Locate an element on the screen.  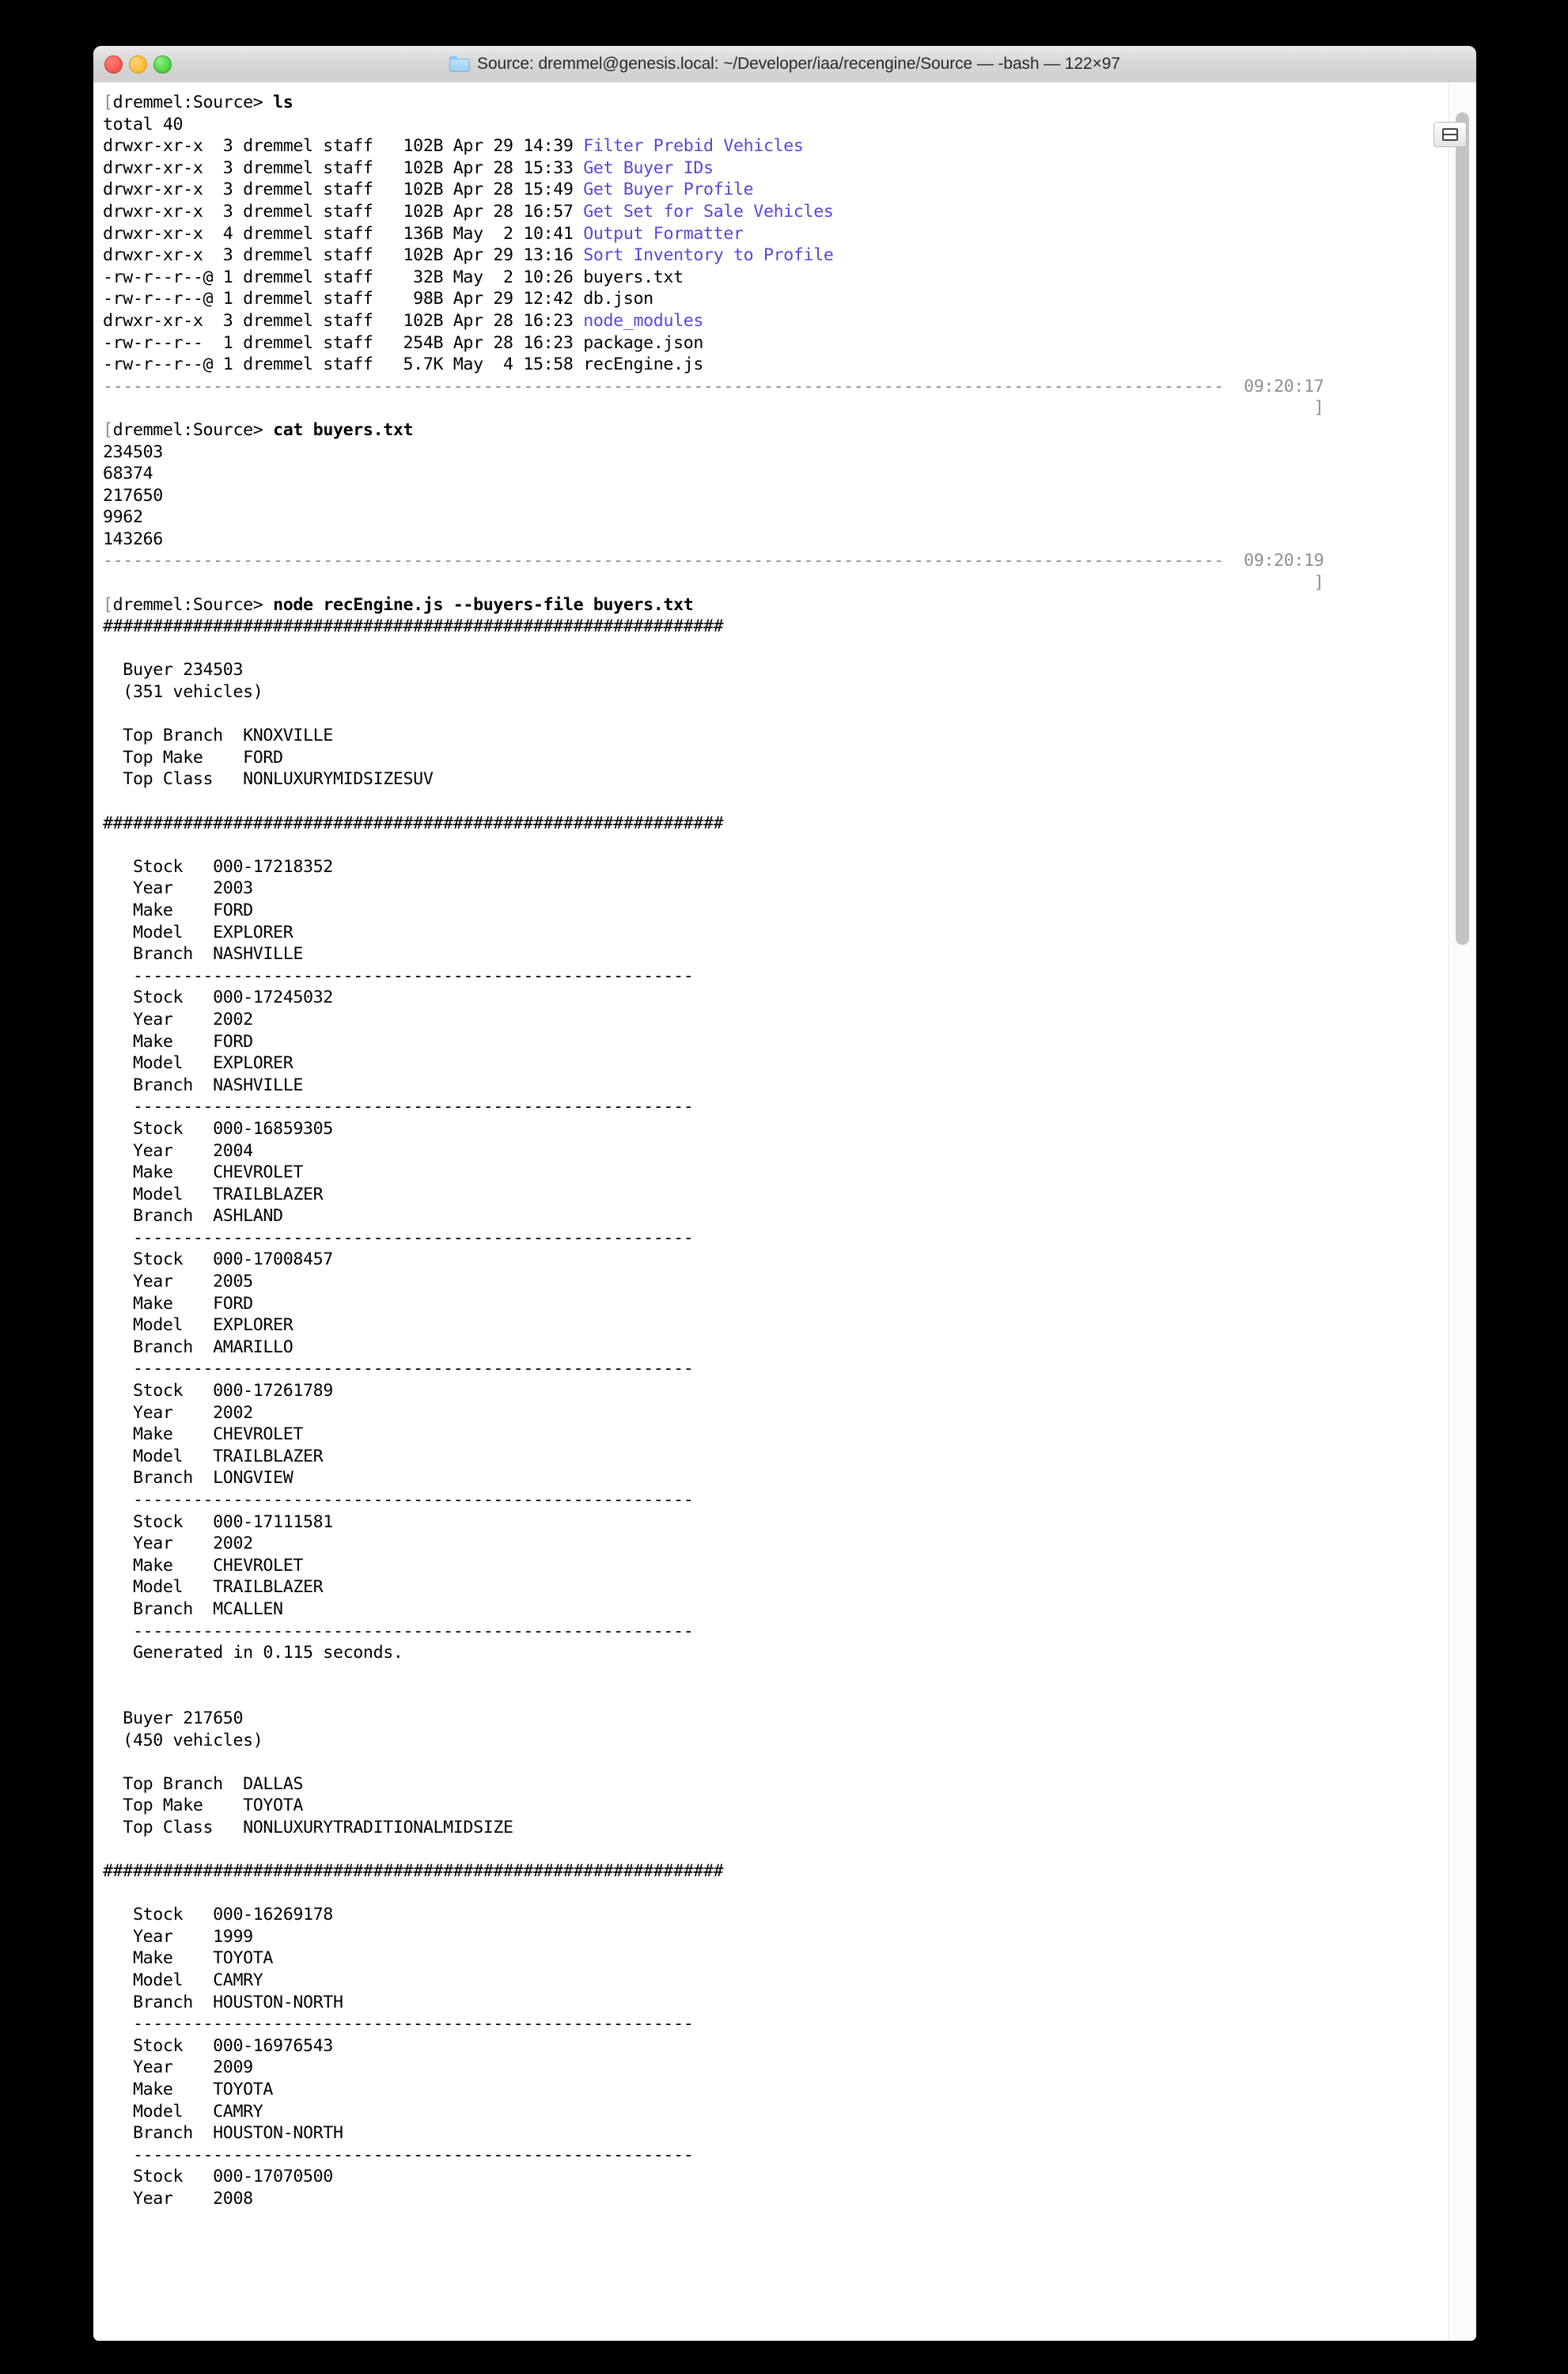
close-button is located at coordinates (113, 64).